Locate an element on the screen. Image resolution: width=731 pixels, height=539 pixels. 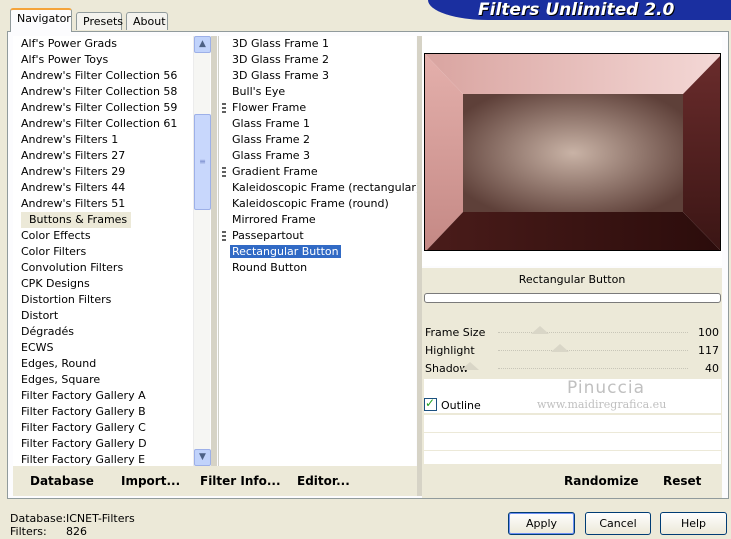
category-item: Filter Factory Gallery A is located at coordinates (103, 396).